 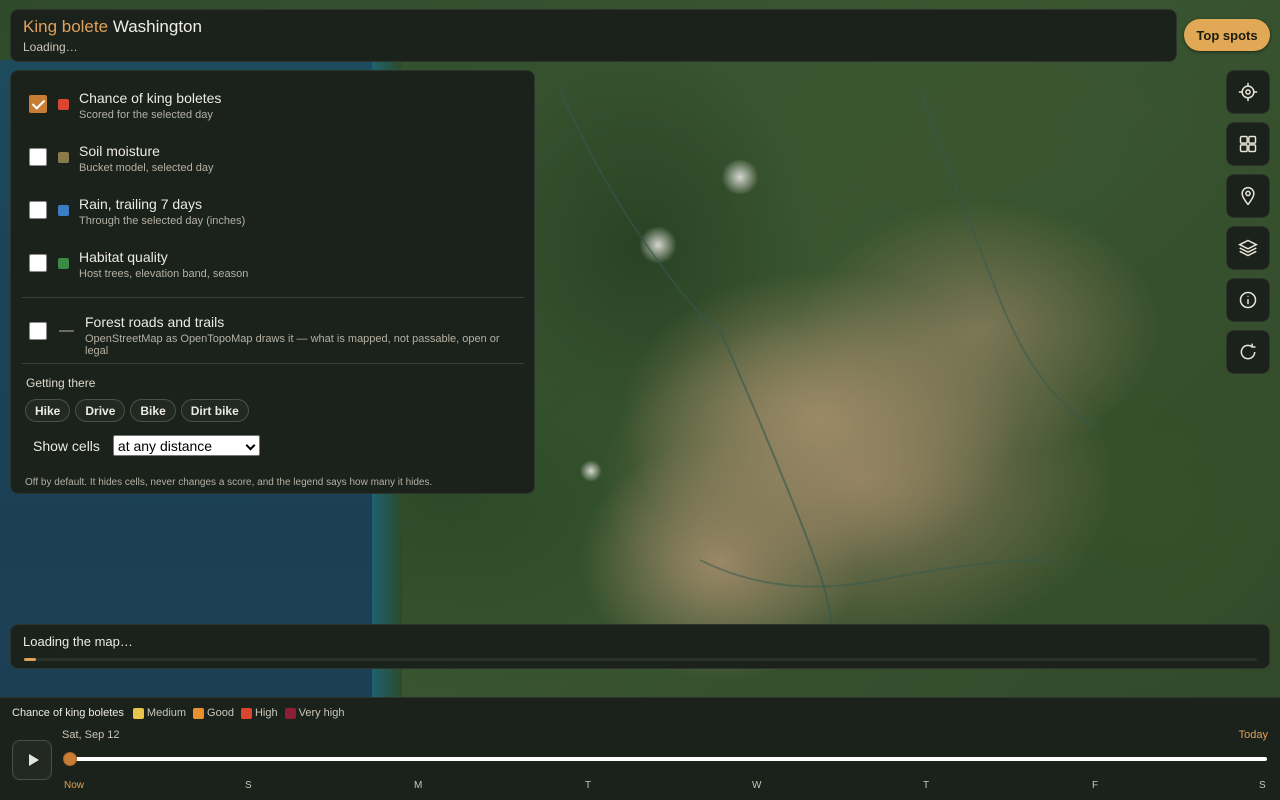 I want to click on legend-label: Very high, so click(x=321, y=713).